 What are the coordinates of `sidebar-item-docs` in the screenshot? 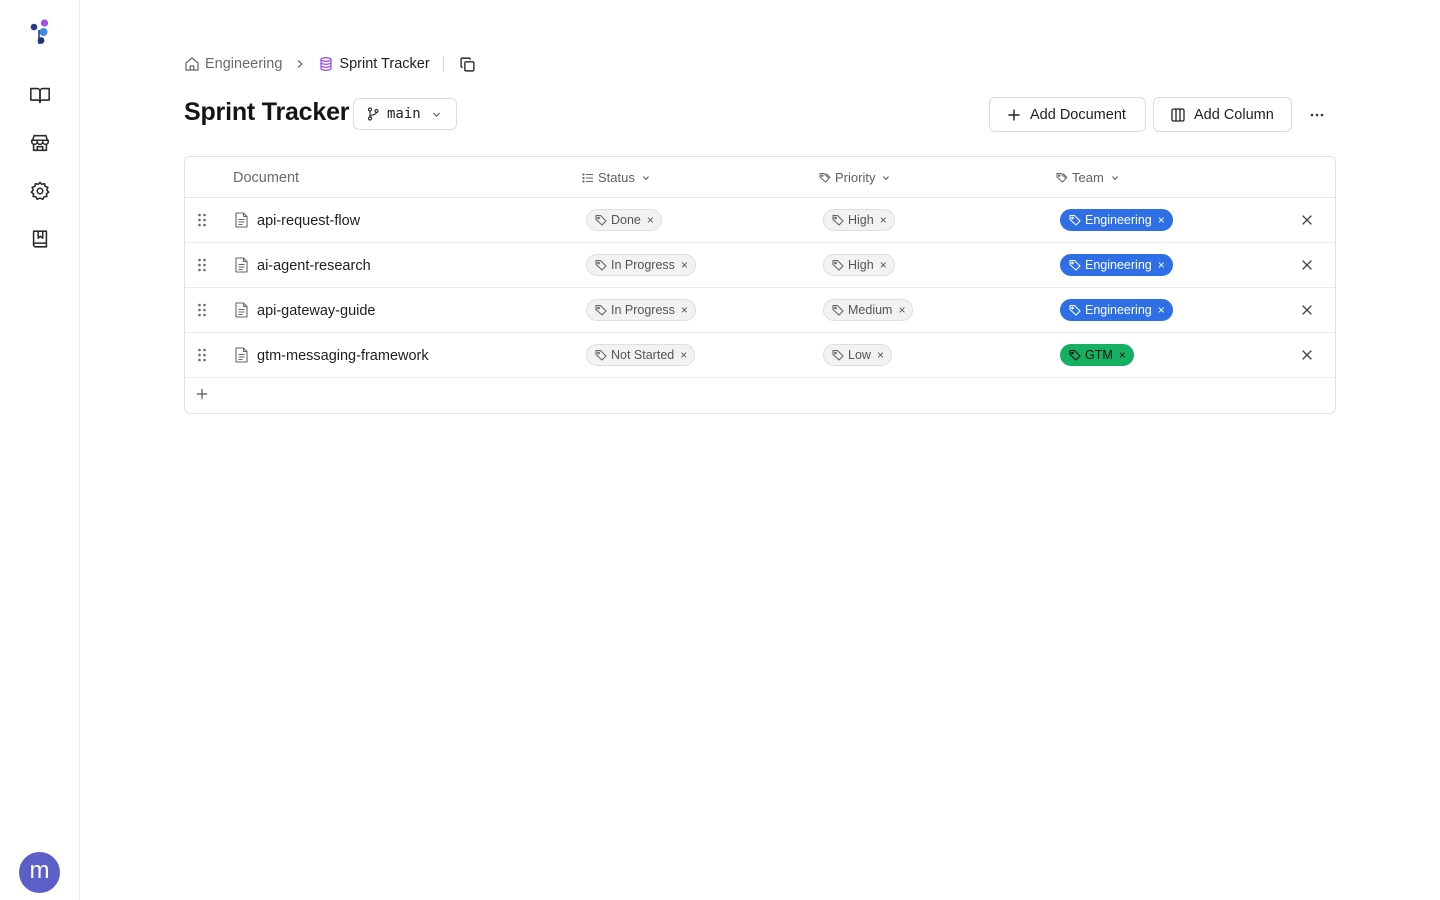 It's located at (40, 95).